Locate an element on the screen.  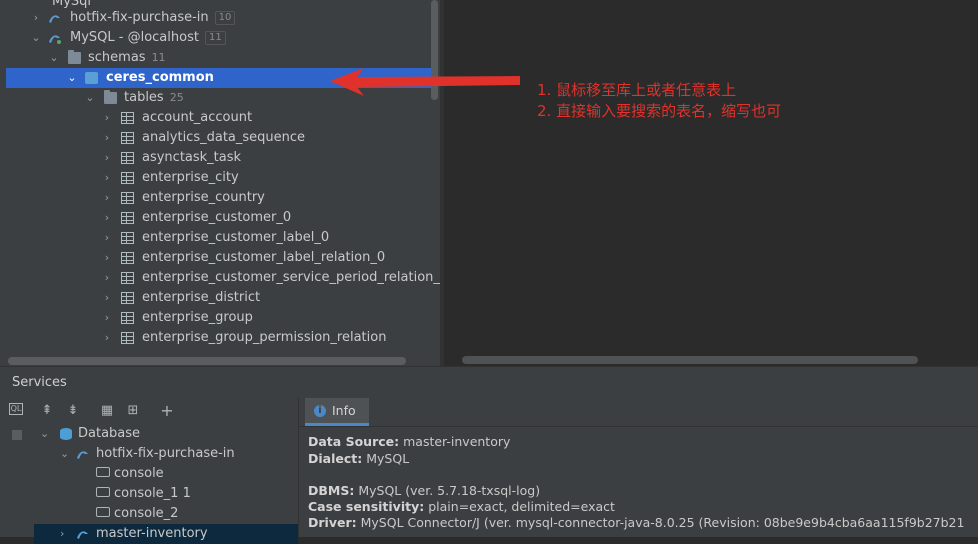
services-label: hotfix-fix-purchase-in is located at coordinates (165, 453).